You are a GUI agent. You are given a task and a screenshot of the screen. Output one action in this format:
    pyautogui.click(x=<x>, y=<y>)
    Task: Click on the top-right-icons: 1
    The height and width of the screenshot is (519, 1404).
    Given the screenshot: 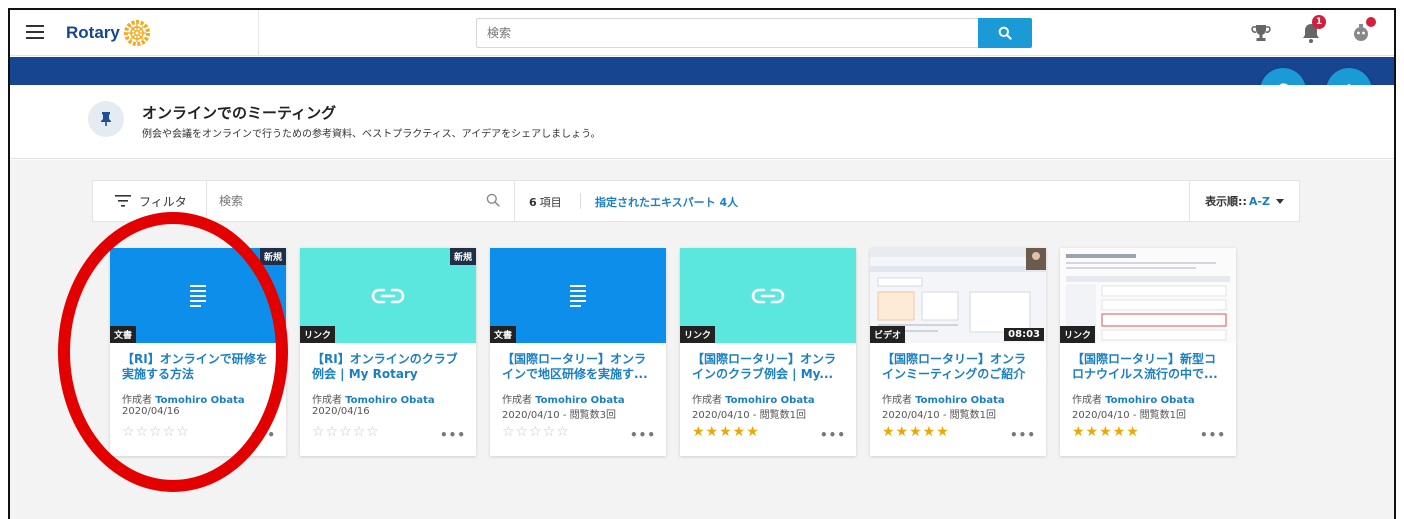 What is the action you would take?
    pyautogui.click(x=1312, y=30)
    